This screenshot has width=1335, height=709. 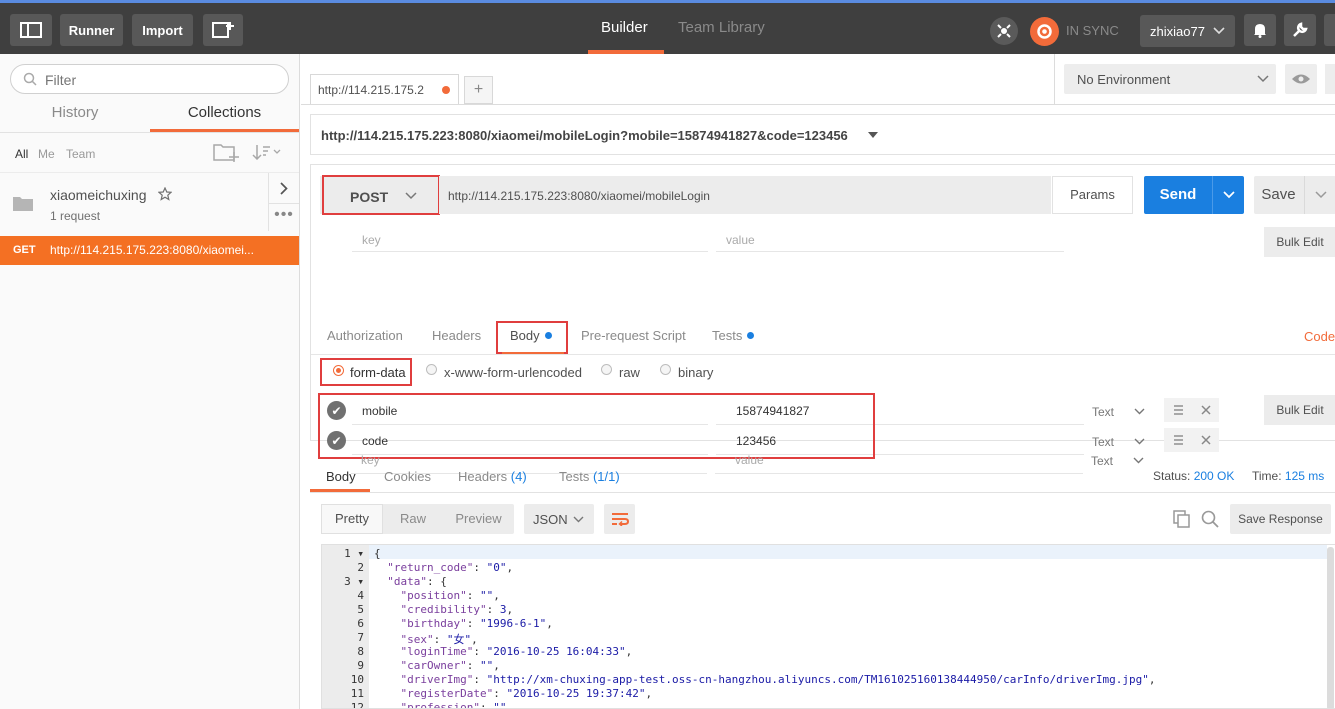 What do you see at coordinates (456, 335) in the screenshot?
I see `tab-headers: Headers` at bounding box center [456, 335].